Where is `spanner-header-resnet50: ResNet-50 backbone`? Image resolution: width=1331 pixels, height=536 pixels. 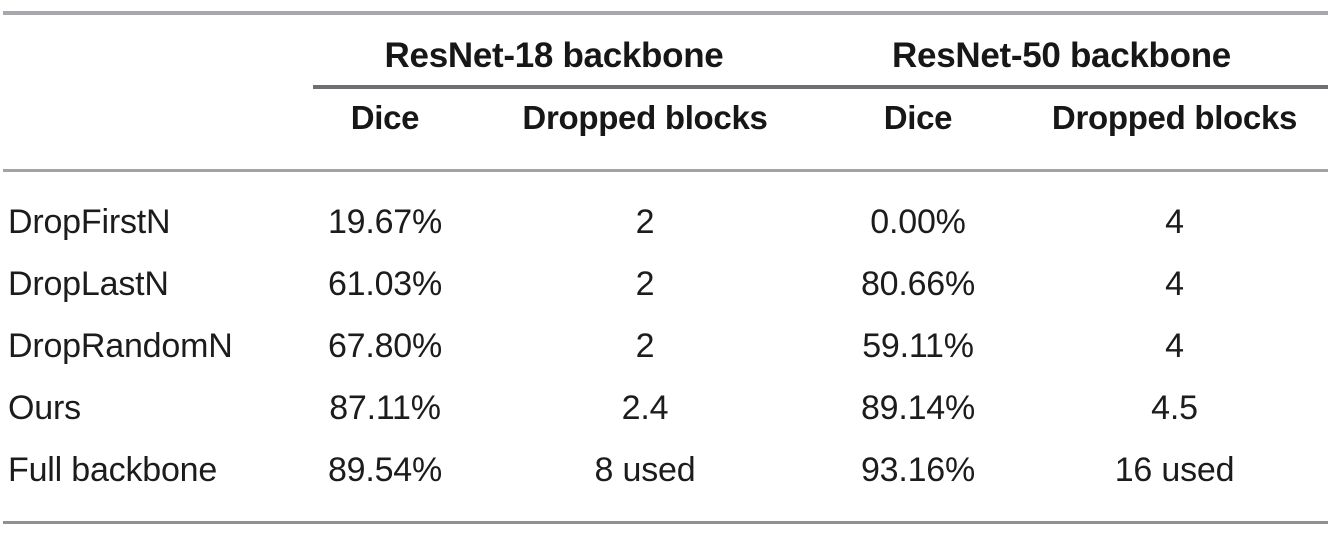
spanner-header-resnet50: ResNet-50 backbone is located at coordinates (1061, 55).